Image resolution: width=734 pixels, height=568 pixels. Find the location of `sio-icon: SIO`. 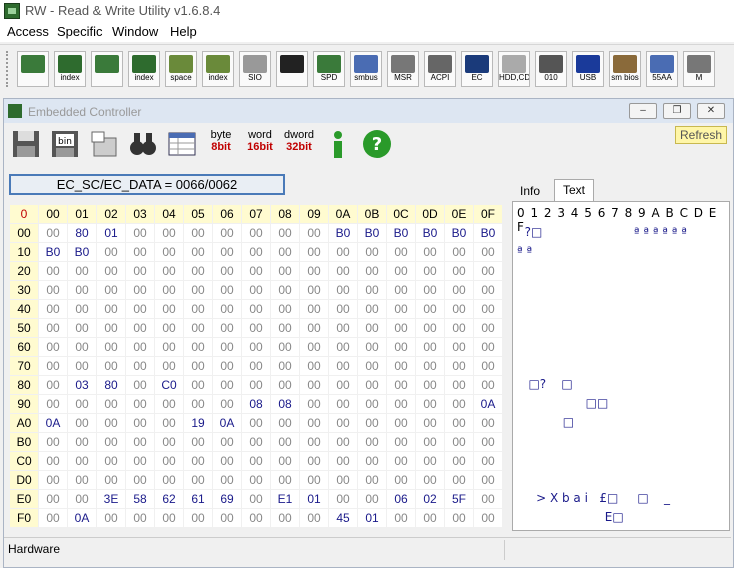

sio-icon: SIO is located at coordinates (255, 69).